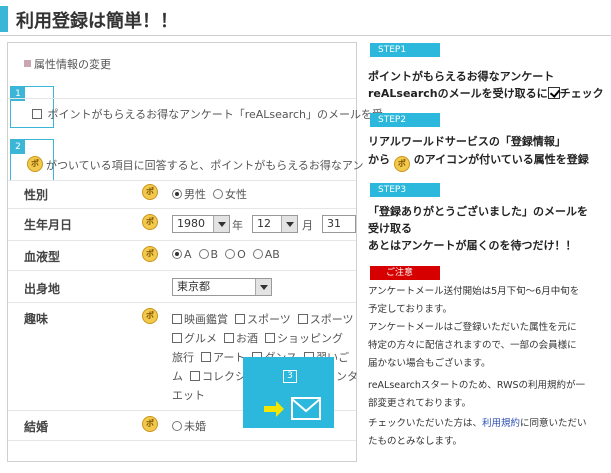 This screenshot has height=473, width=611. Describe the element at coordinates (405, 273) in the screenshot. I see `notice-badge: ご注意` at that location.